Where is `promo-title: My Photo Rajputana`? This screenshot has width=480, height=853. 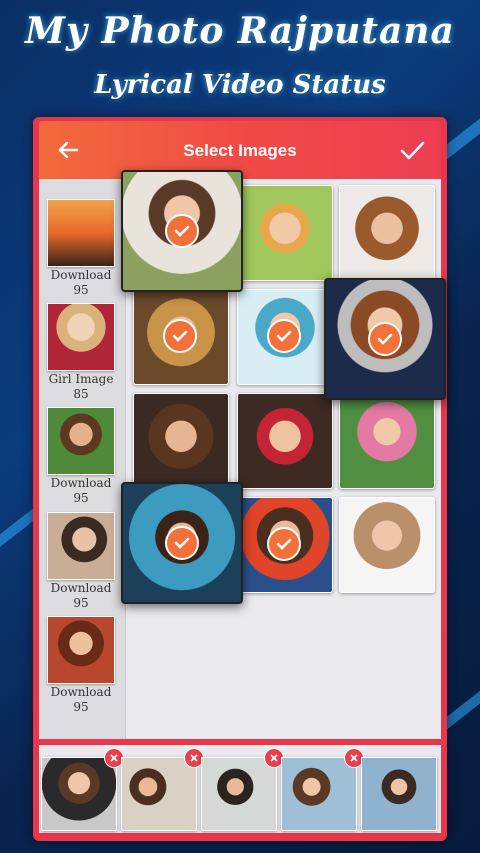
promo-title: My Photo Rajputana is located at coordinates (240, 31).